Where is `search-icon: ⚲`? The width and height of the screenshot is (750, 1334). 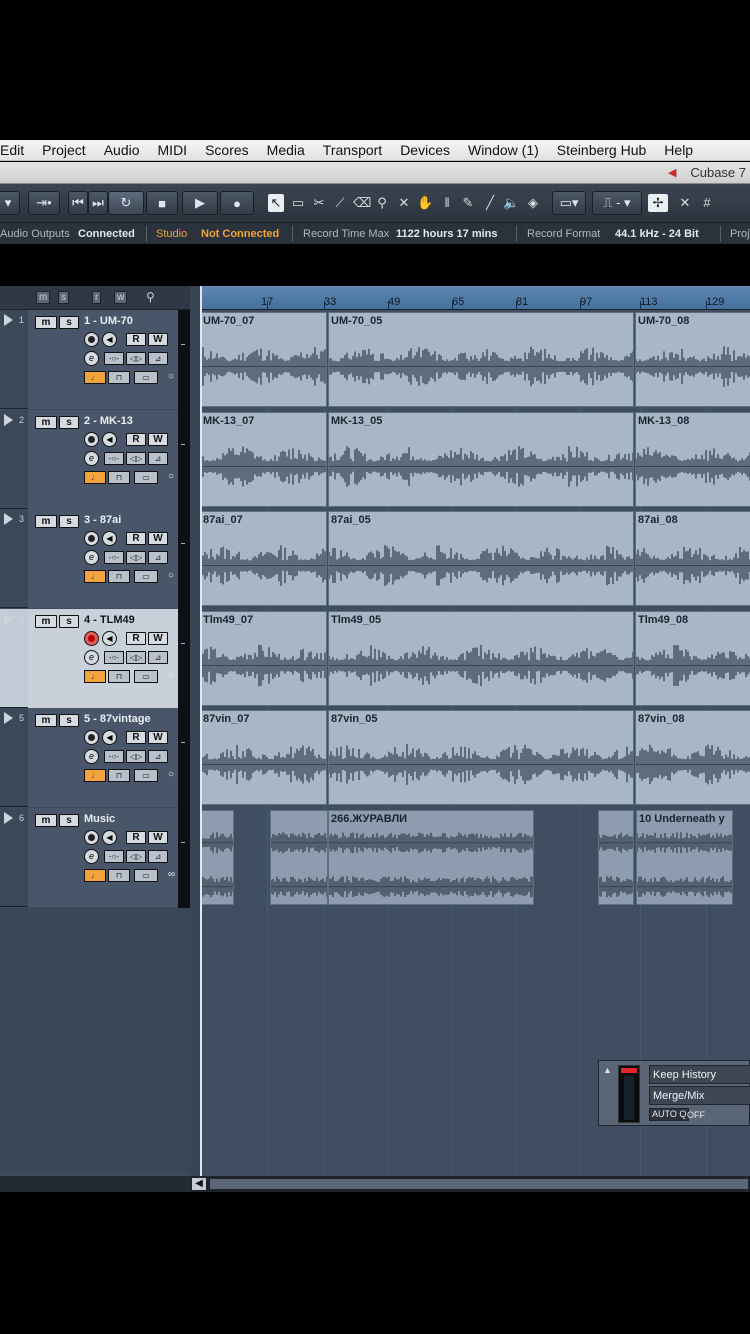
search-icon: ⚲ is located at coordinates (150, 297).